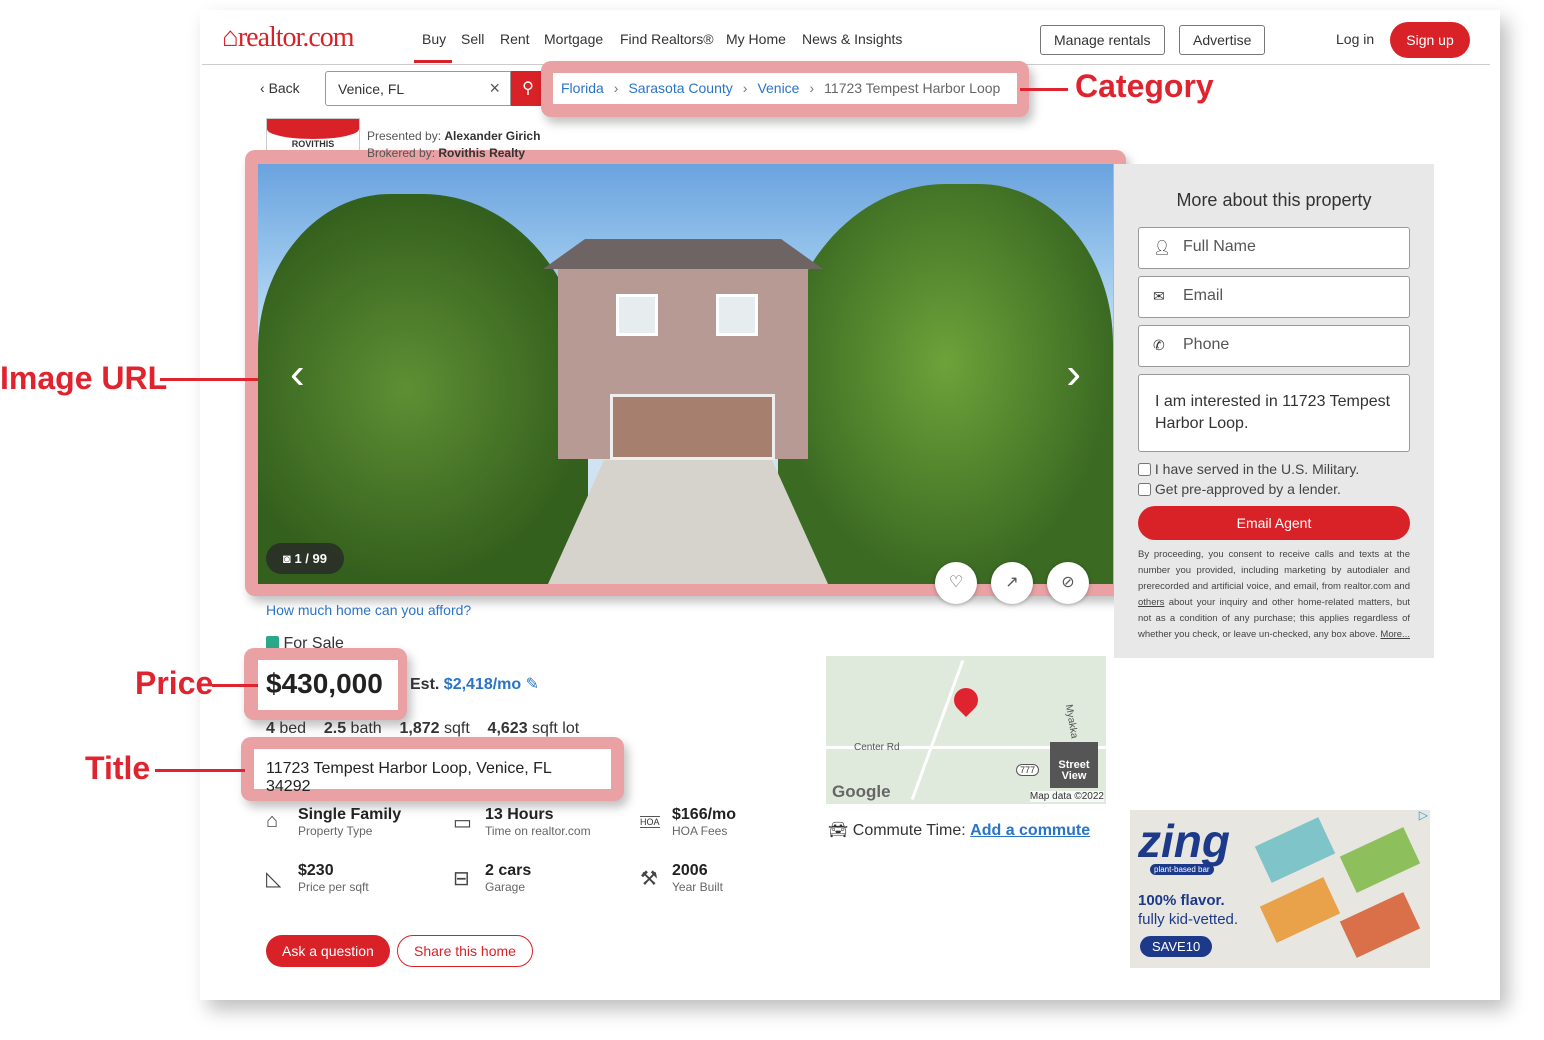  Describe the element at coordinates (852, 39) in the screenshot. I see `nav-news: News & Insights` at that location.